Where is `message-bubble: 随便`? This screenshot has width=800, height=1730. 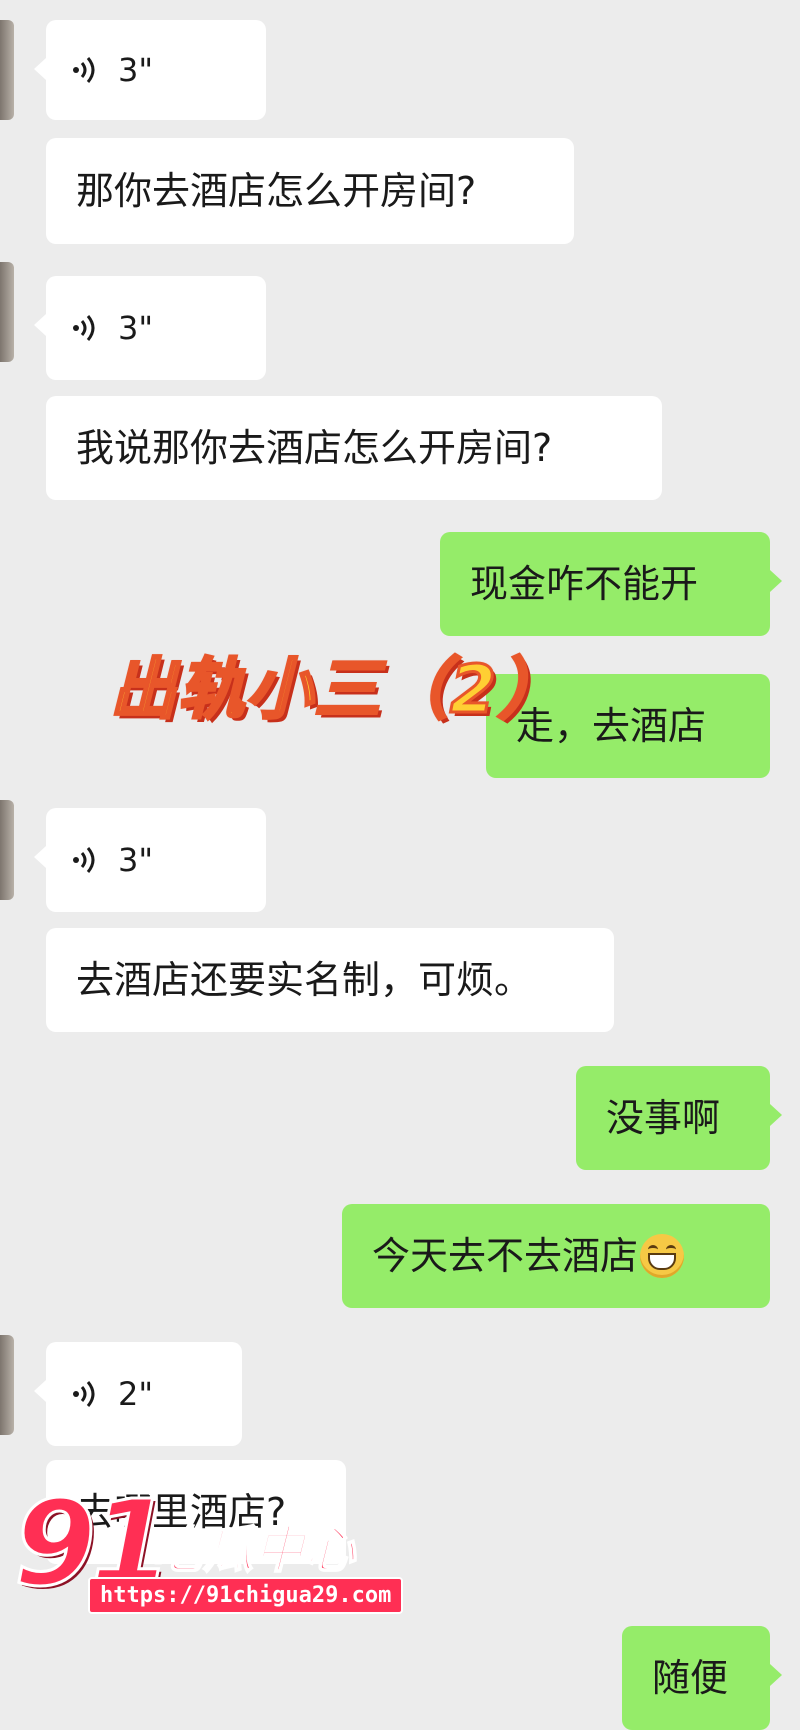 message-bubble: 随便 is located at coordinates (702, 1678).